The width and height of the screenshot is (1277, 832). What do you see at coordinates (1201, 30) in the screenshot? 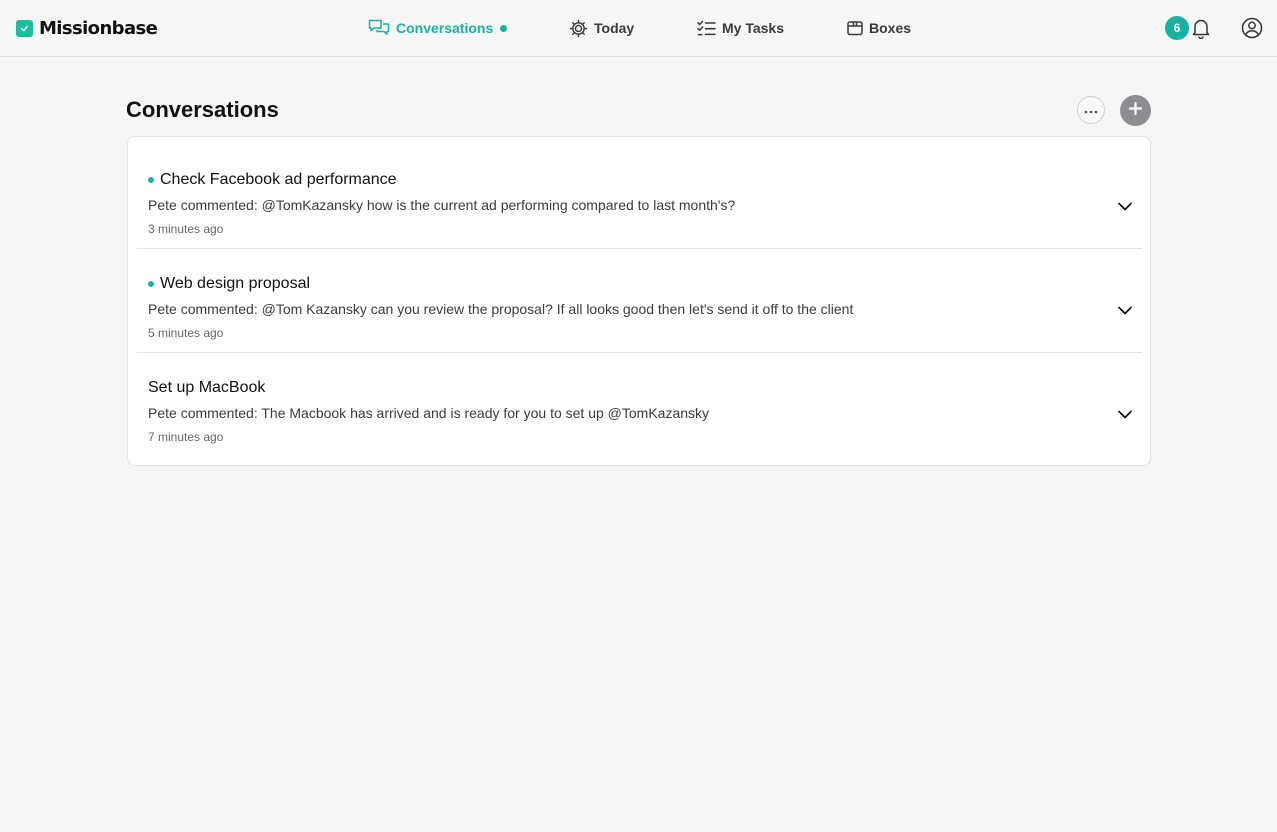
I see `bell-icon` at bounding box center [1201, 30].